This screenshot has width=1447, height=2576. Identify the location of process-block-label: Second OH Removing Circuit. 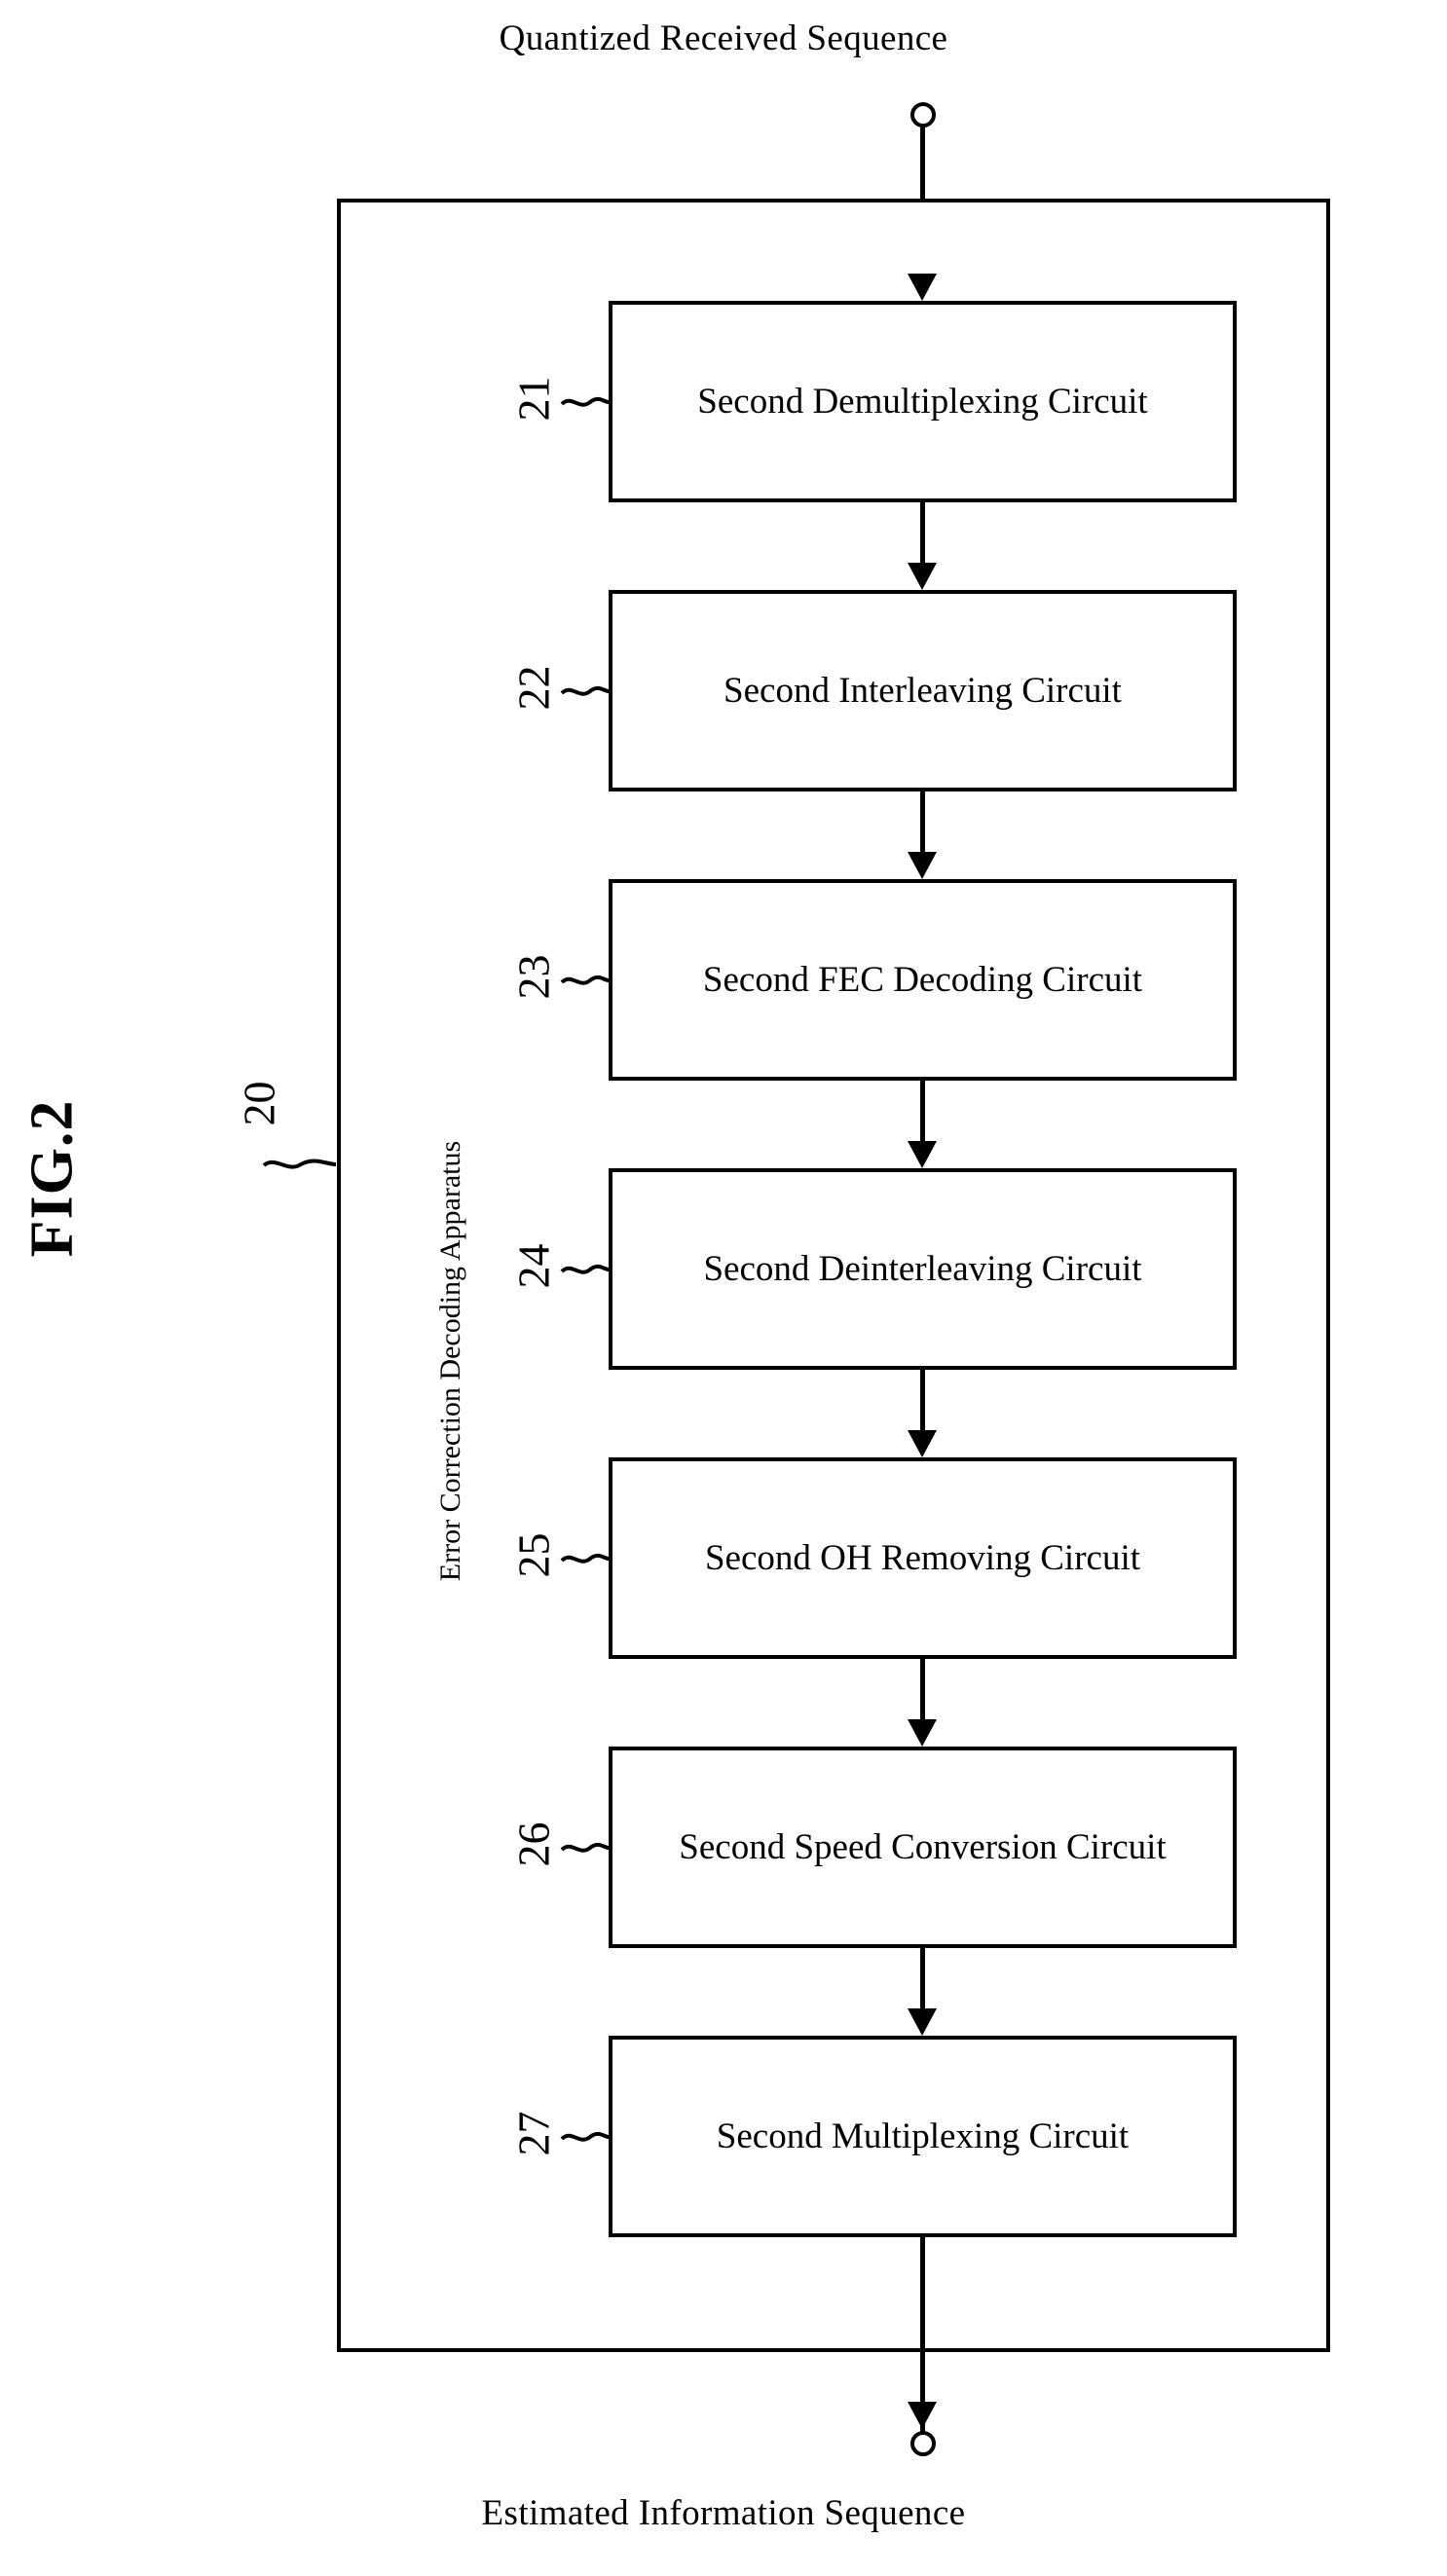
(922, 1557).